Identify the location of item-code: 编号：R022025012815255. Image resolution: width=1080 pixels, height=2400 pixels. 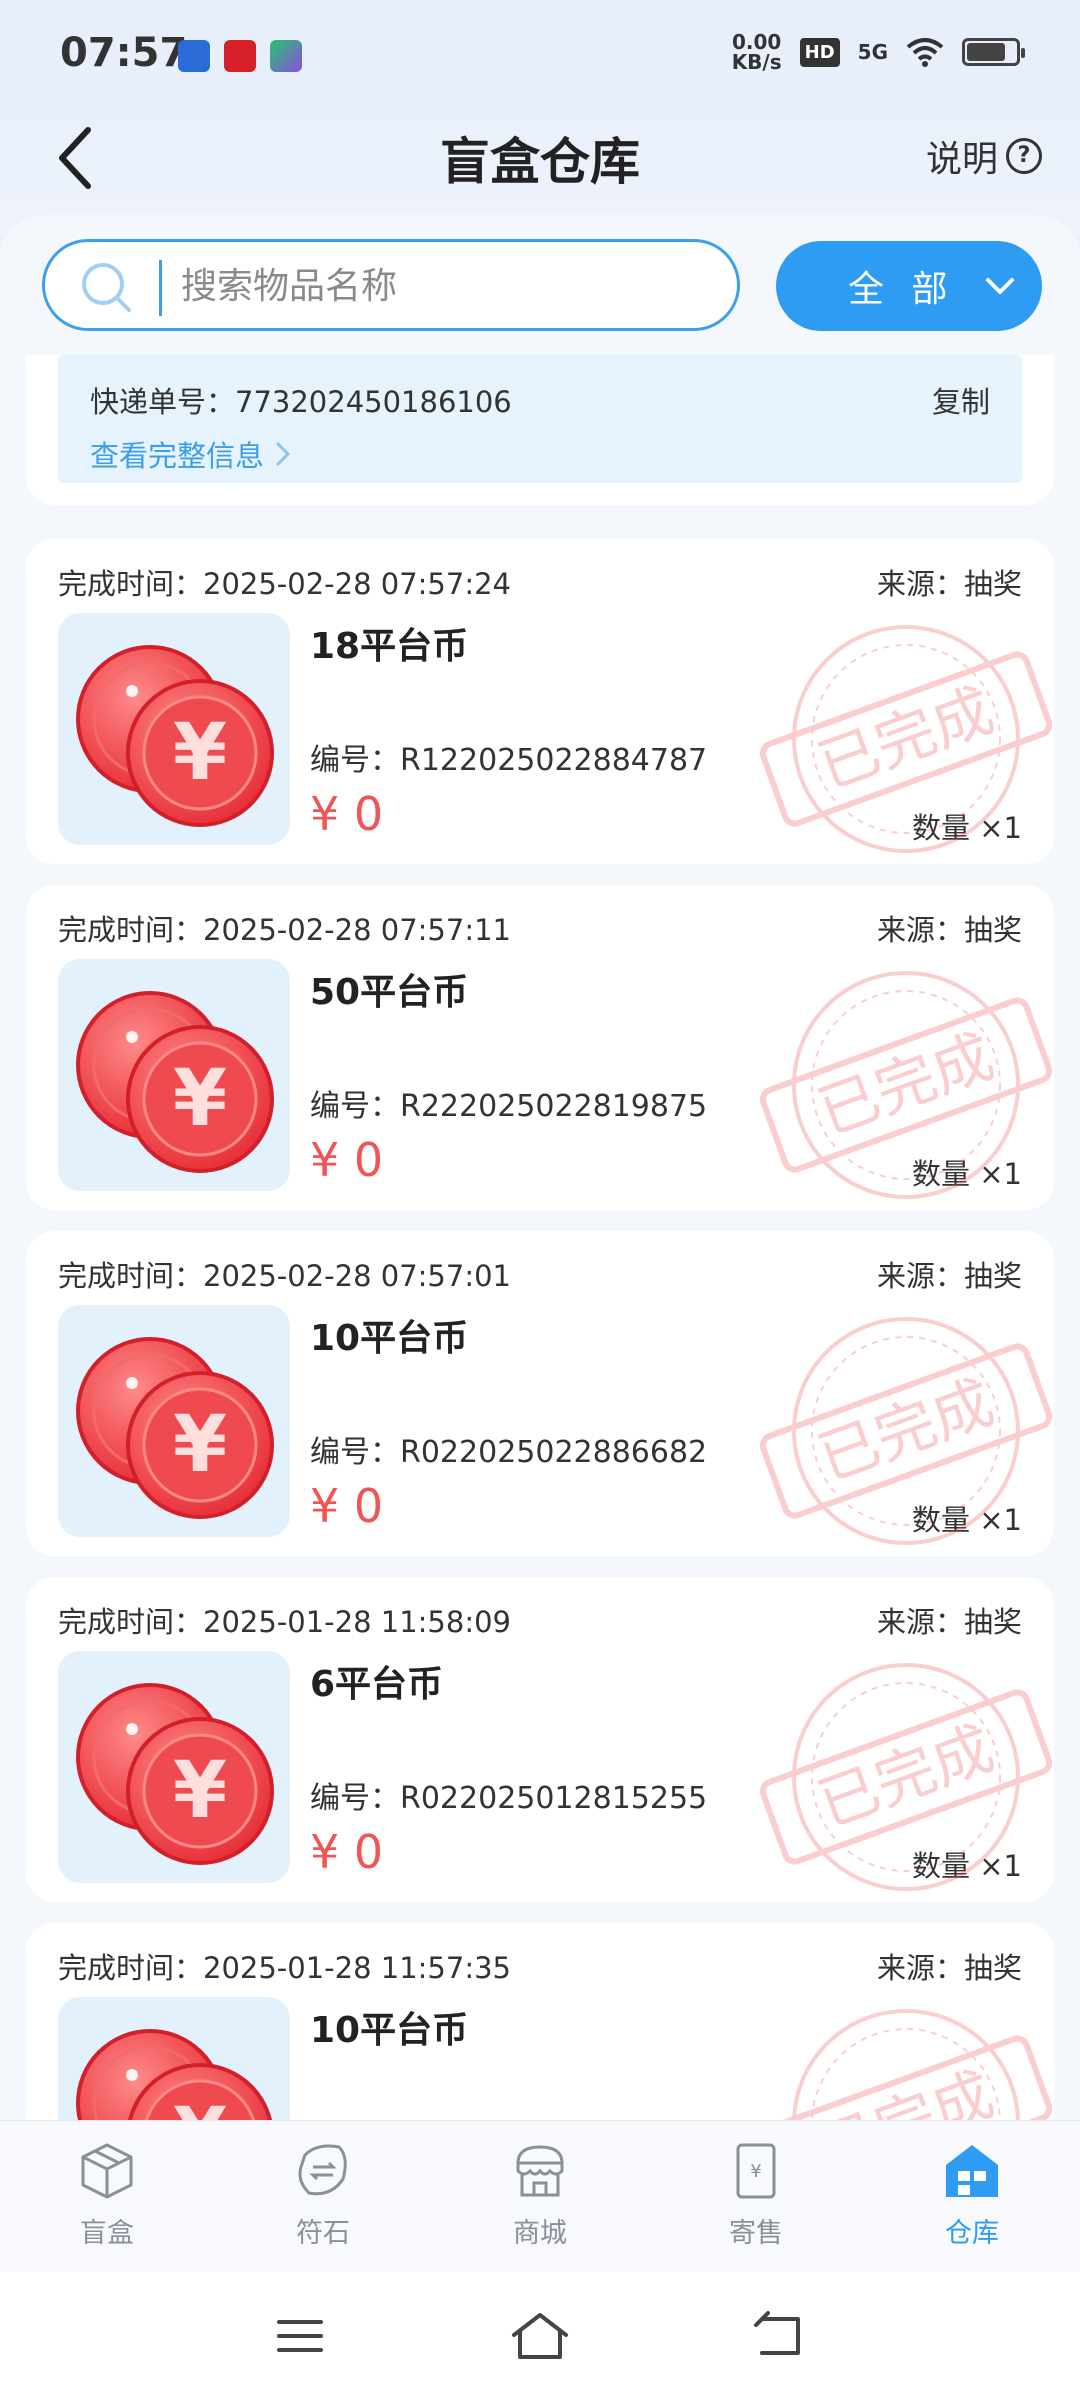
(509, 1798).